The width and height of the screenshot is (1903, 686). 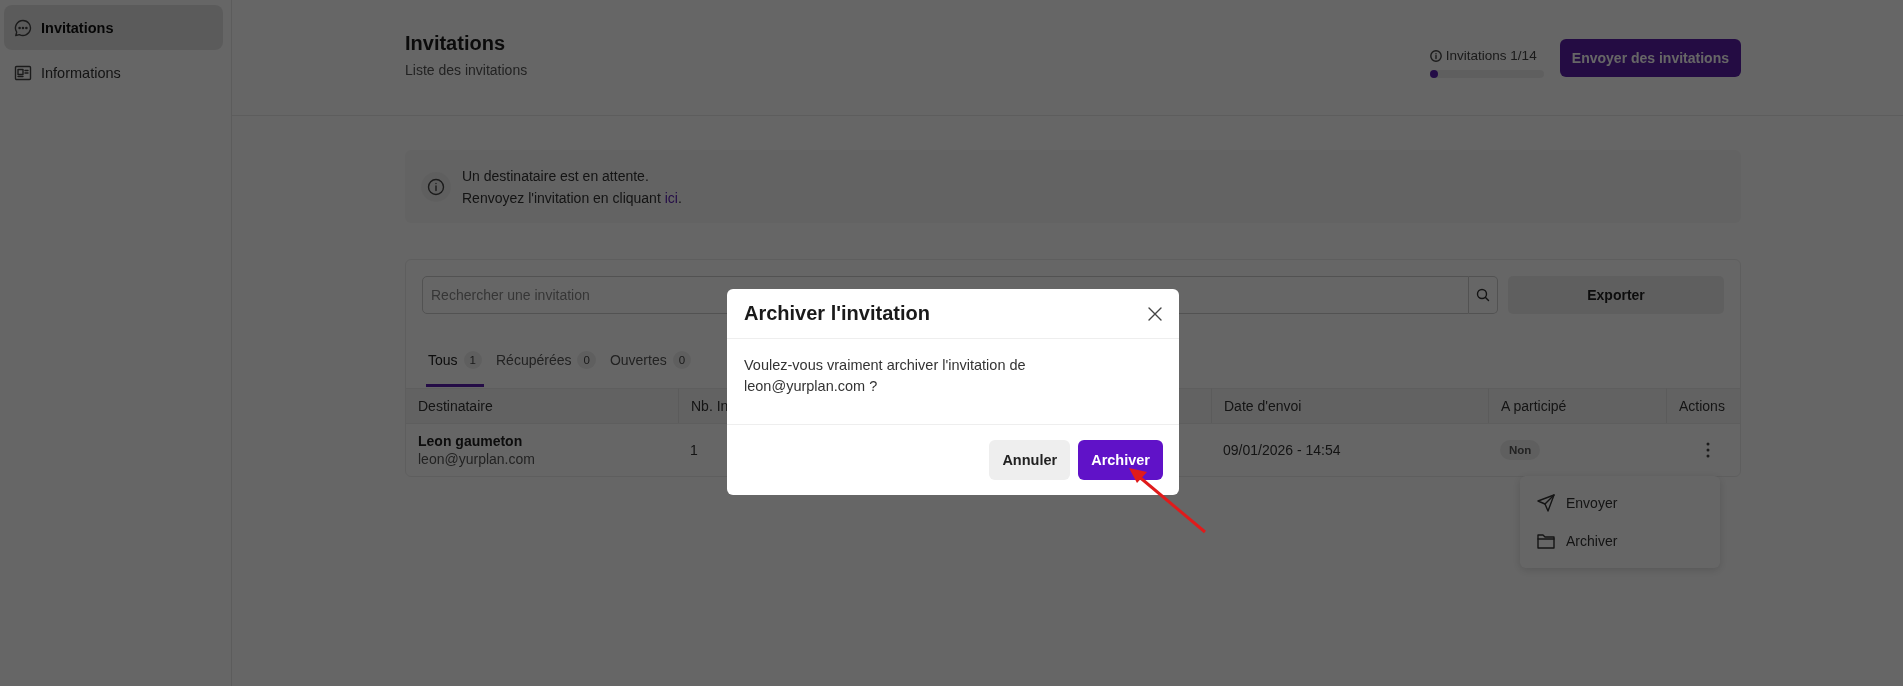 I want to click on kebab-icon, so click(x=1708, y=450).